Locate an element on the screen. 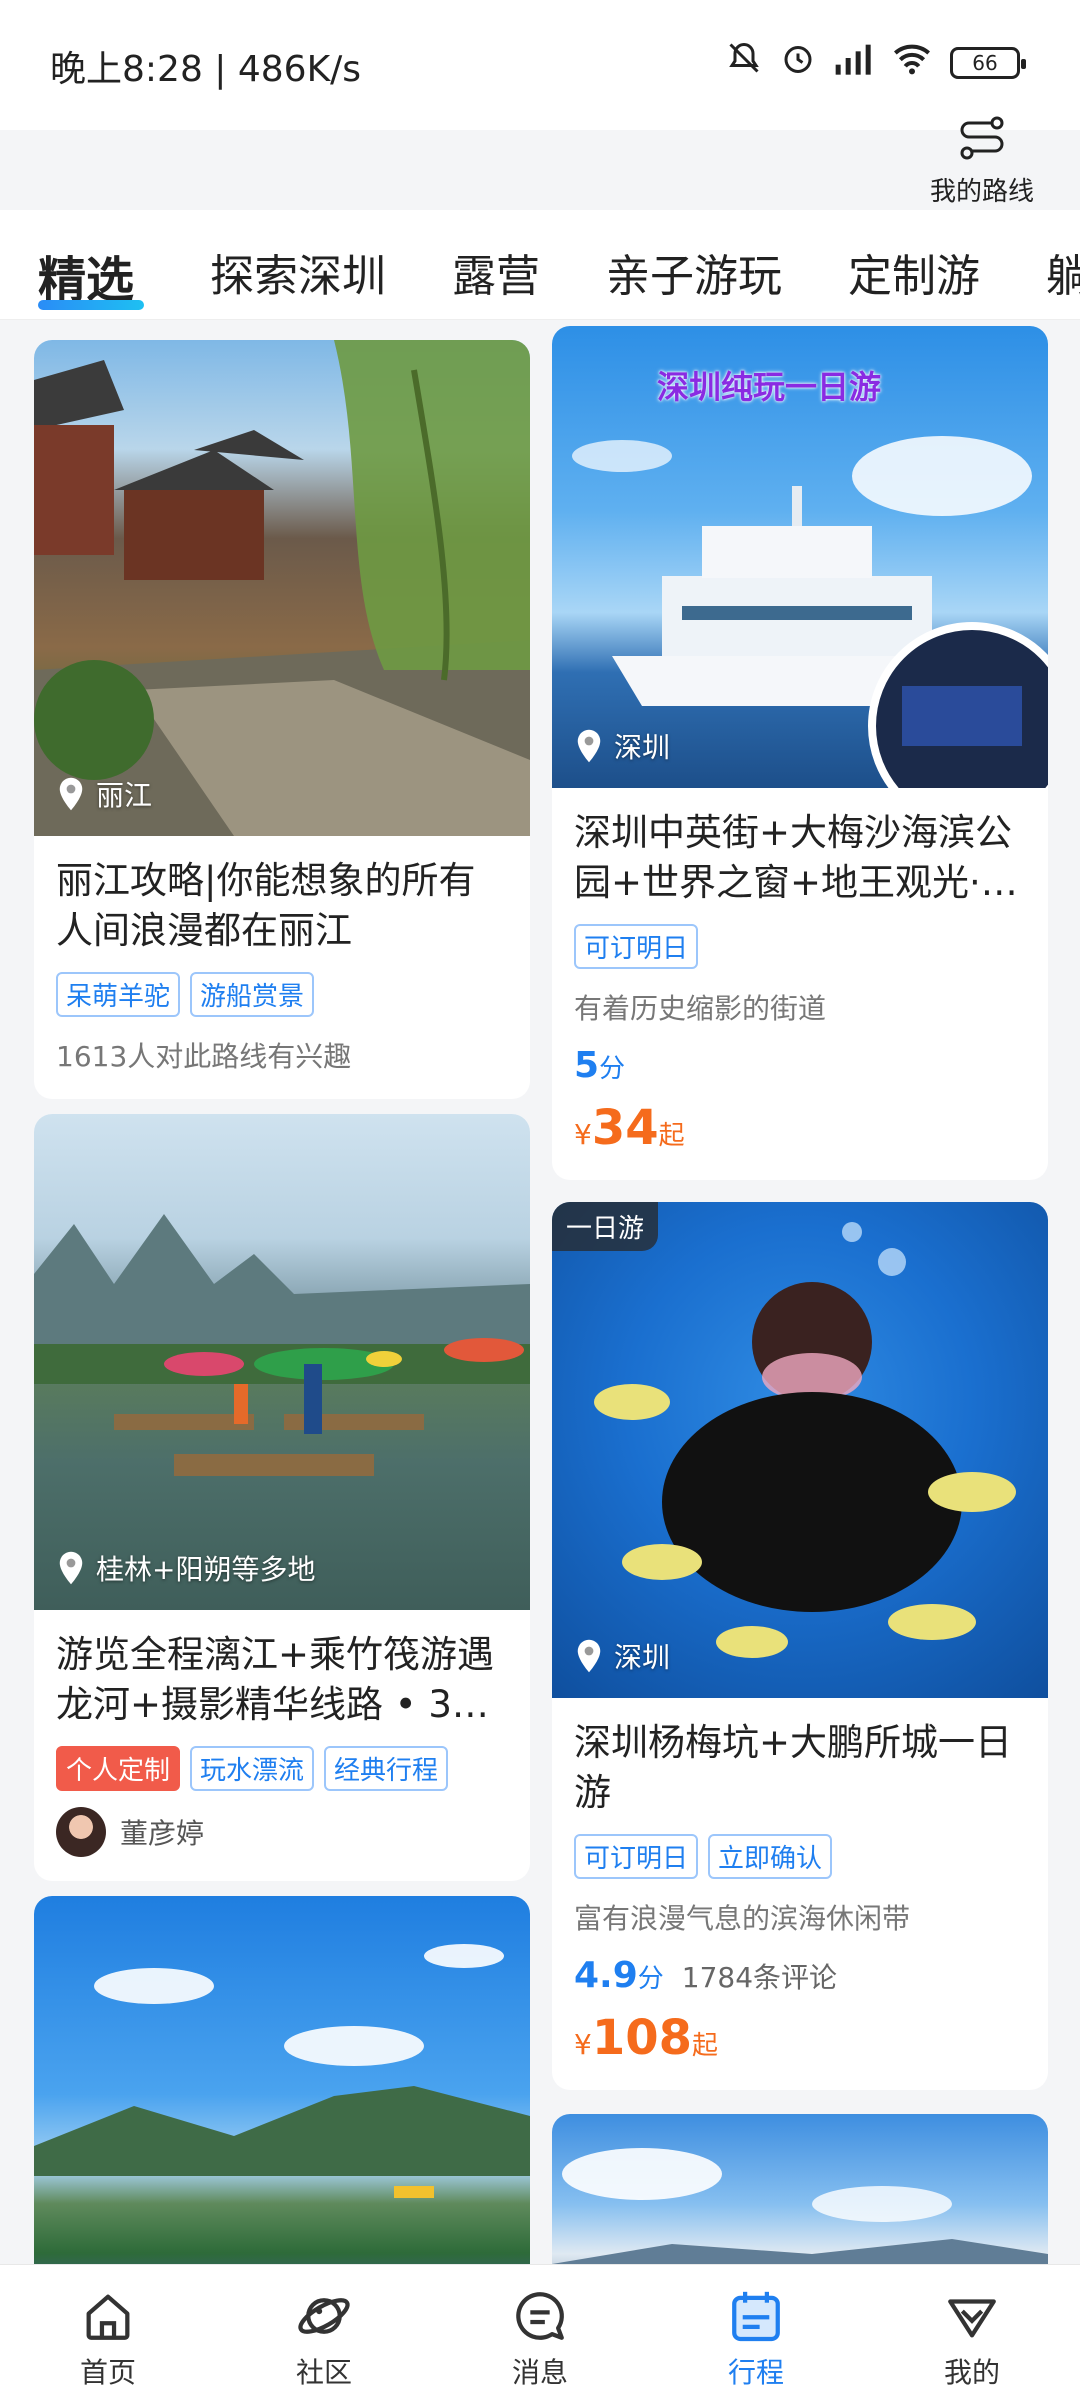 The image size is (1080, 2400). rating-score: 4.9 is located at coordinates (606, 1975).